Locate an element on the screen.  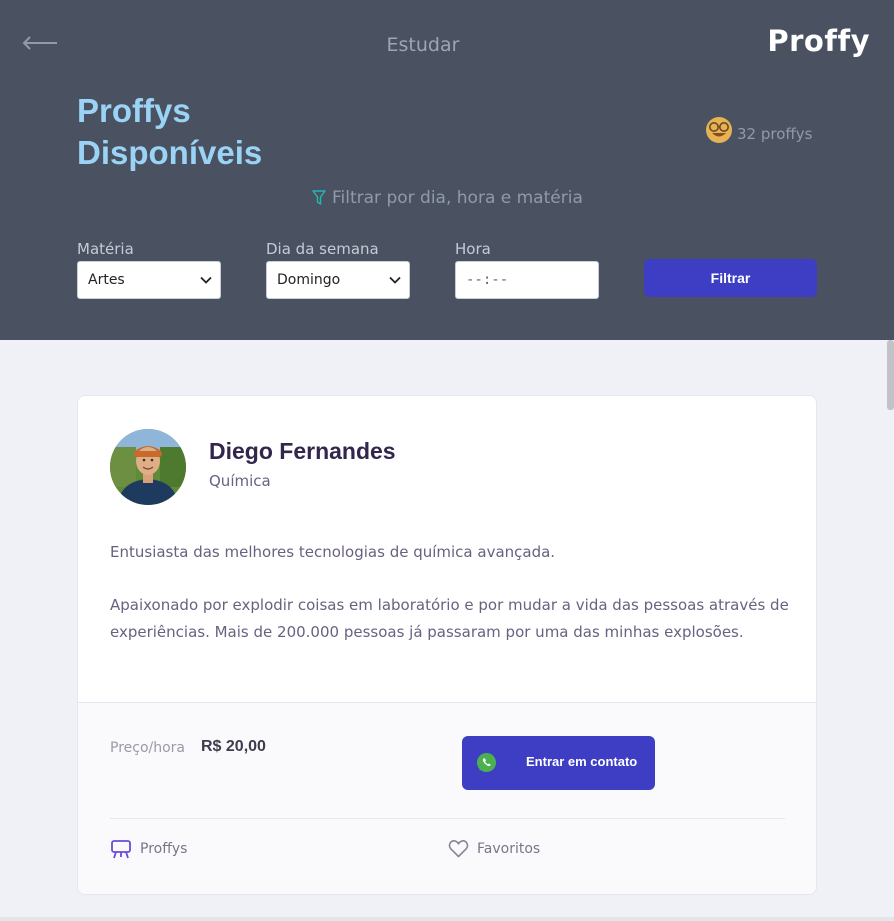
subject-label: Matéria is located at coordinates (105, 249).